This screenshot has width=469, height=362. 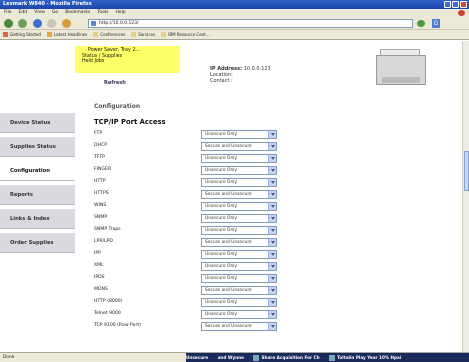 What do you see at coordinates (194, 195) in the screenshot?
I see `port-access-row: HTTPS Secure and Unsecure` at bounding box center [194, 195].